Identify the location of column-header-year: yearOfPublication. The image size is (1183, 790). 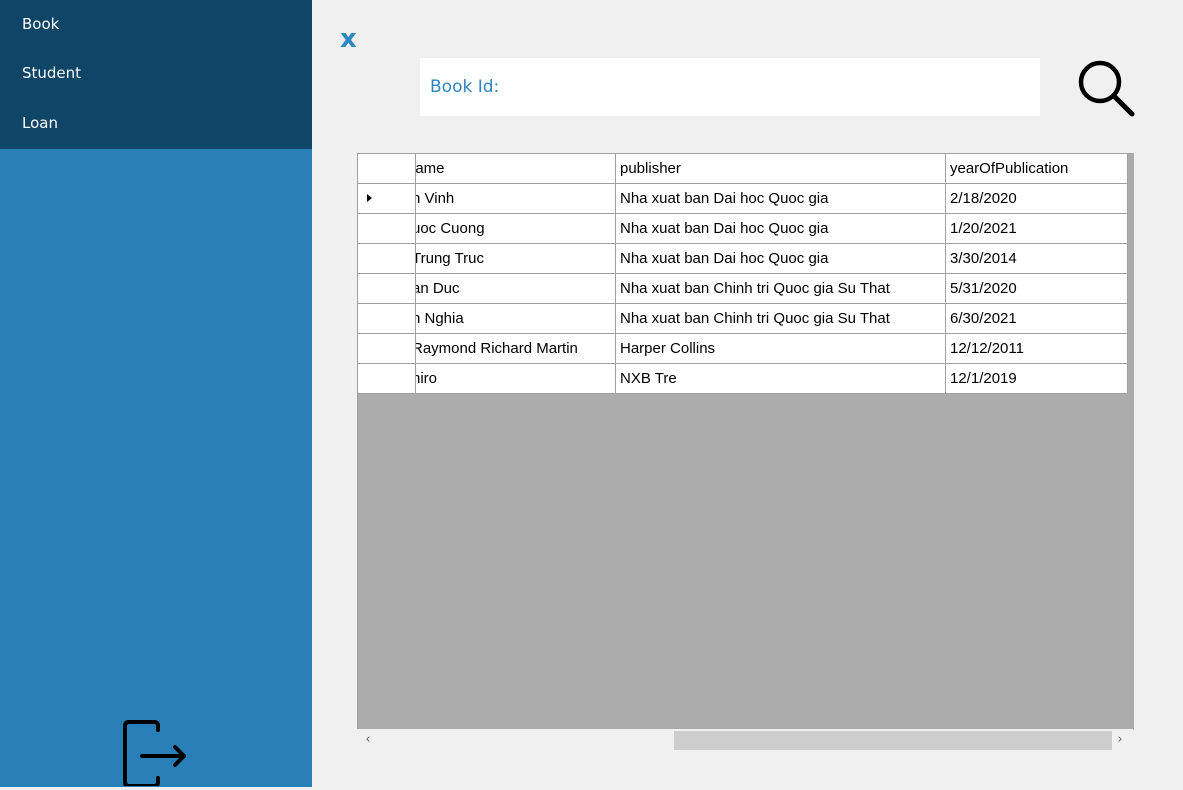
(1036, 169).